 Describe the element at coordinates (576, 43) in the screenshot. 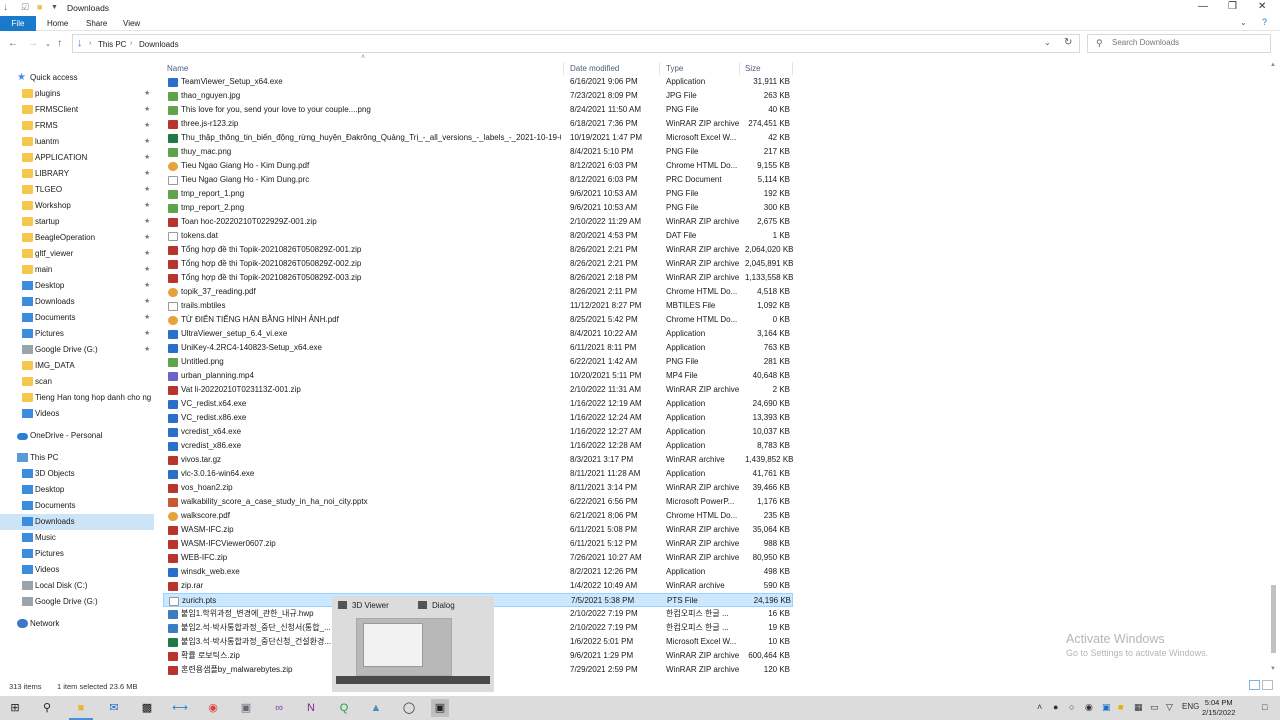

I see `address-bar: ↓ › This PC › Downloads ⌄ ↻` at that location.